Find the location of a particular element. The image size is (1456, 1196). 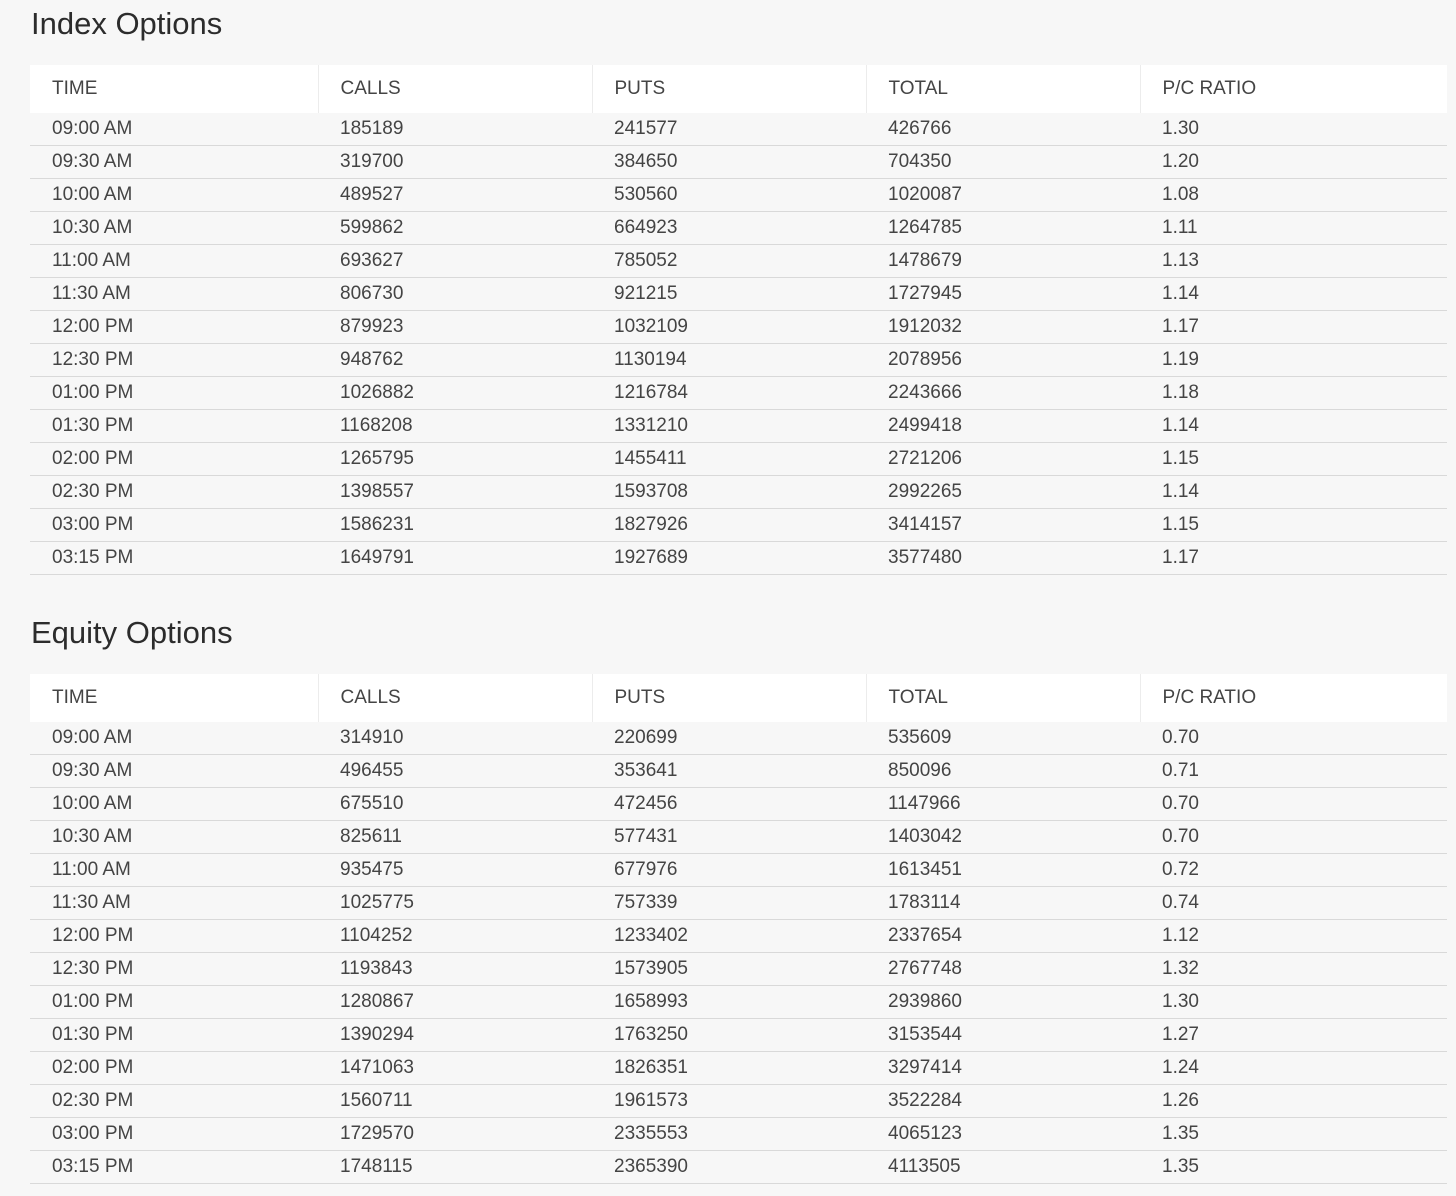

calls-cell: 825611 is located at coordinates (455, 837).